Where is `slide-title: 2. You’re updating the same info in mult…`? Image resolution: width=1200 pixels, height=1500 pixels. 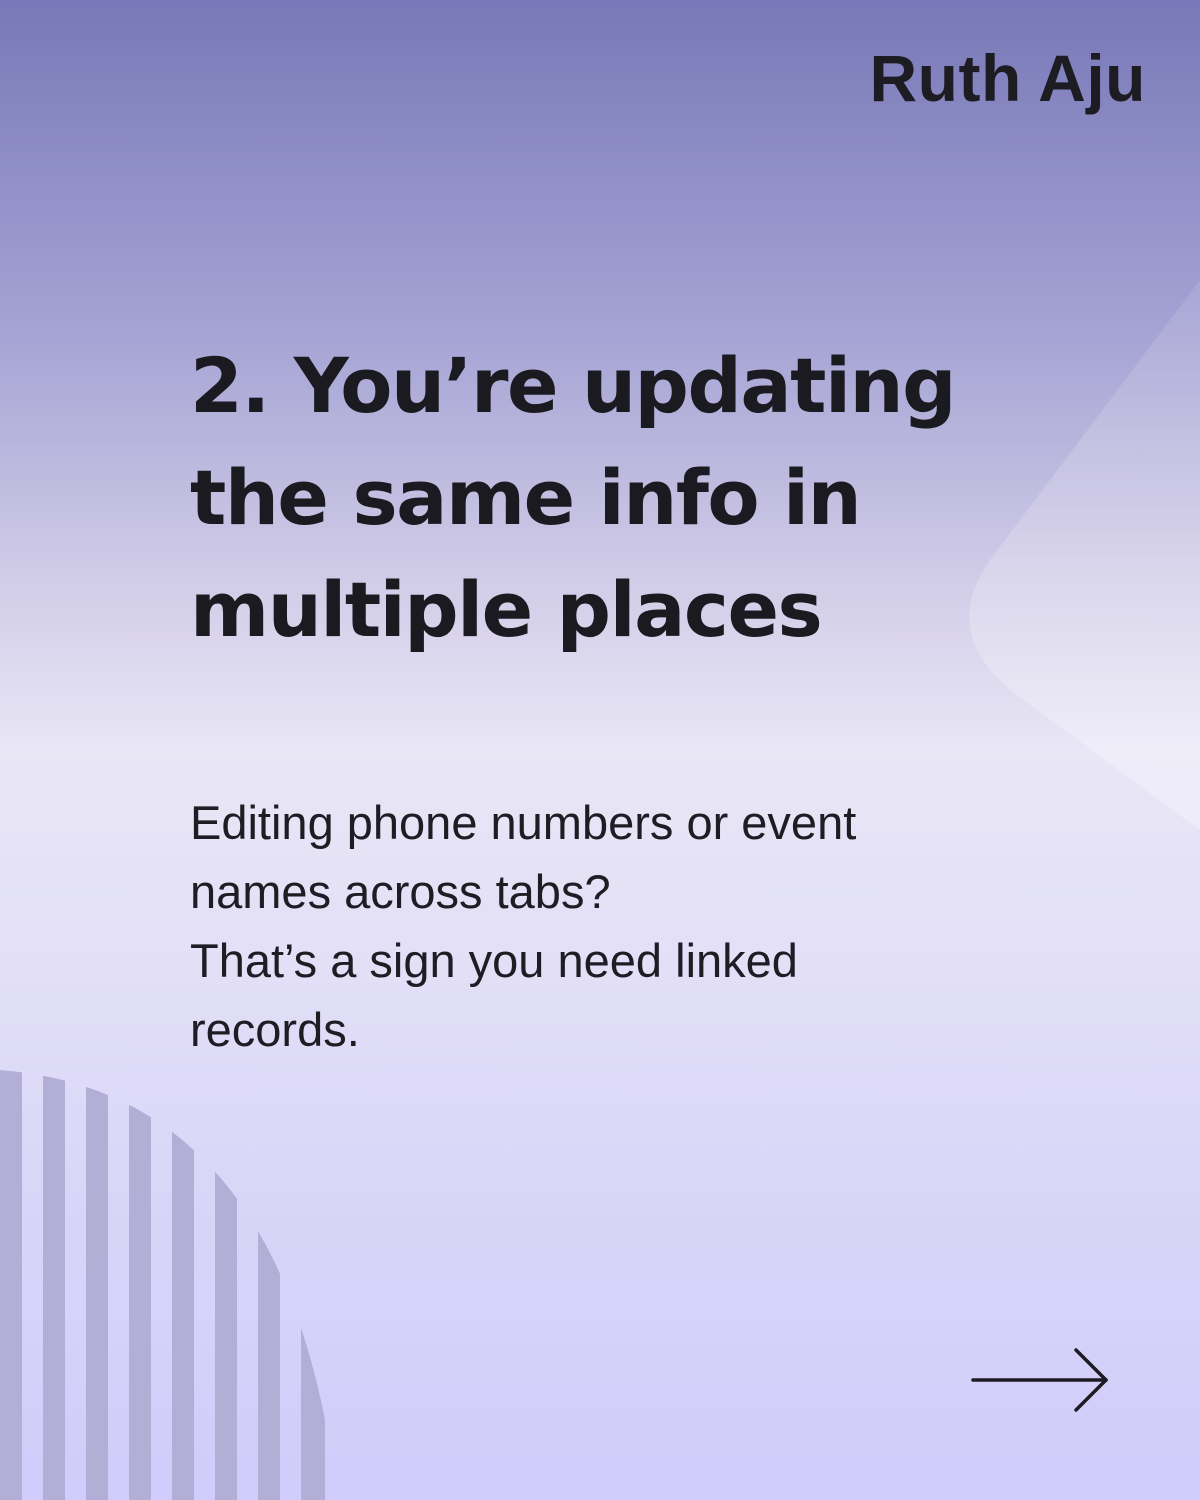 slide-title: 2. You’re updating the same info in mult… is located at coordinates (573, 497).